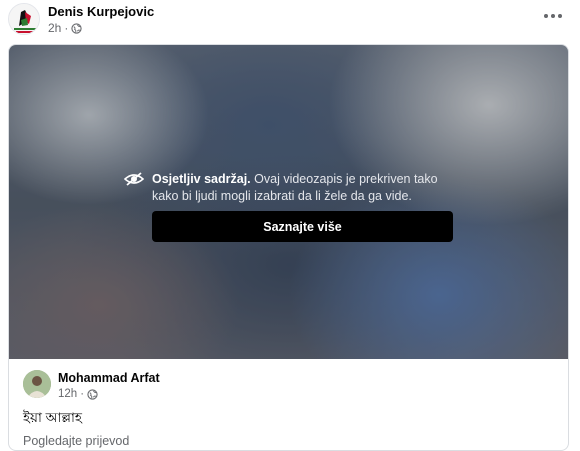  I want to click on shared-post-time: 12h, so click(67, 394).